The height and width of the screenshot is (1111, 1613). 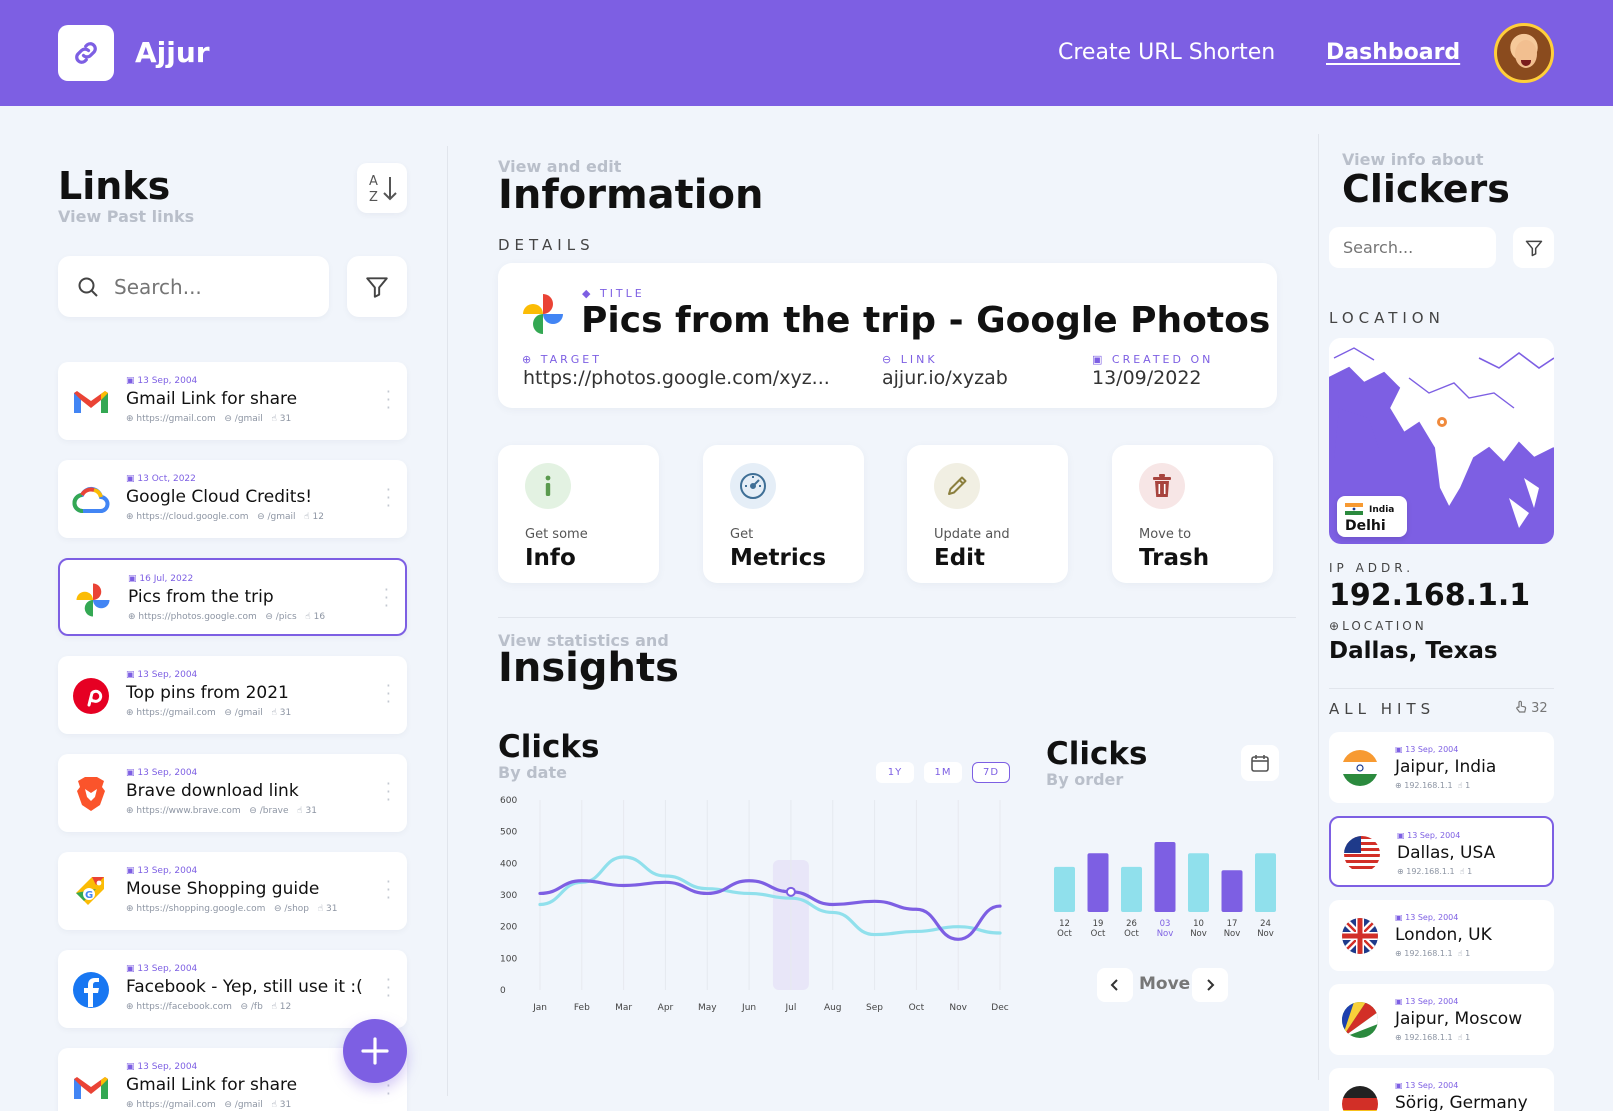 I want to click on bar-label: 10, so click(x=1198, y=924).